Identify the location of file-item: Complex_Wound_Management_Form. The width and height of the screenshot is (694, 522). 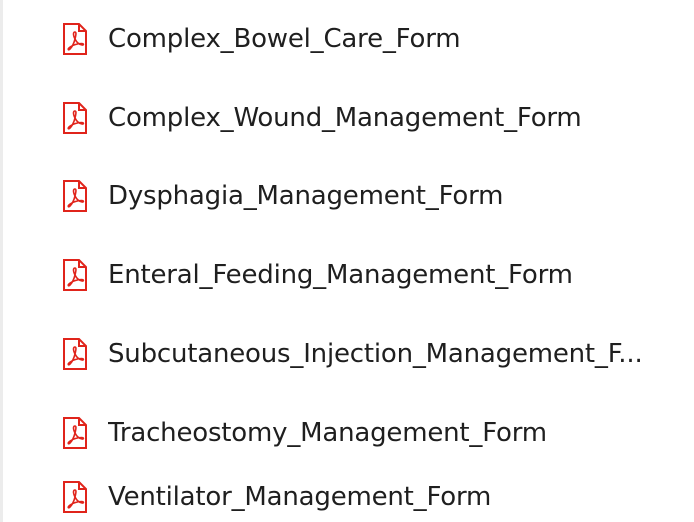
(367, 118).